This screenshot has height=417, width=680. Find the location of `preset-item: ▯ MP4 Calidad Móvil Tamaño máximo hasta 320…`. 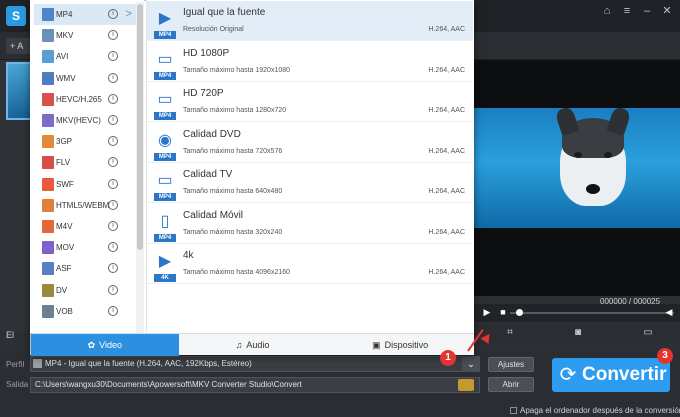

preset-item: ▯ MP4 Calidad Móvil Tamaño máximo hasta 320… is located at coordinates (310, 224).